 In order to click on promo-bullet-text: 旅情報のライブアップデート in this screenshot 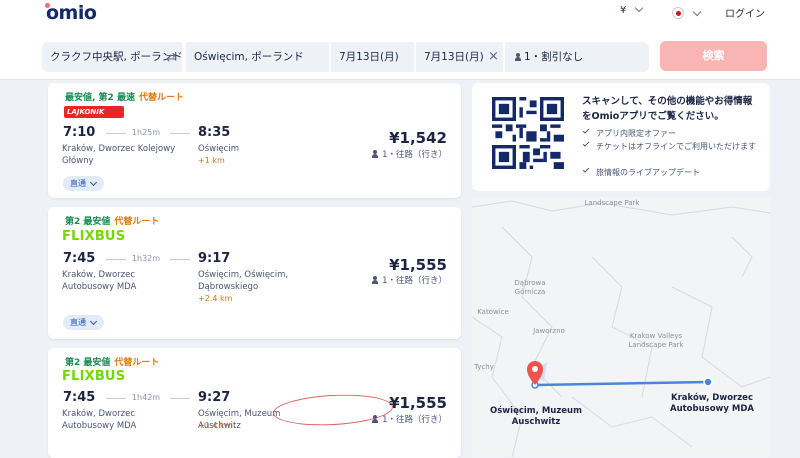, I will do `click(648, 172)`.